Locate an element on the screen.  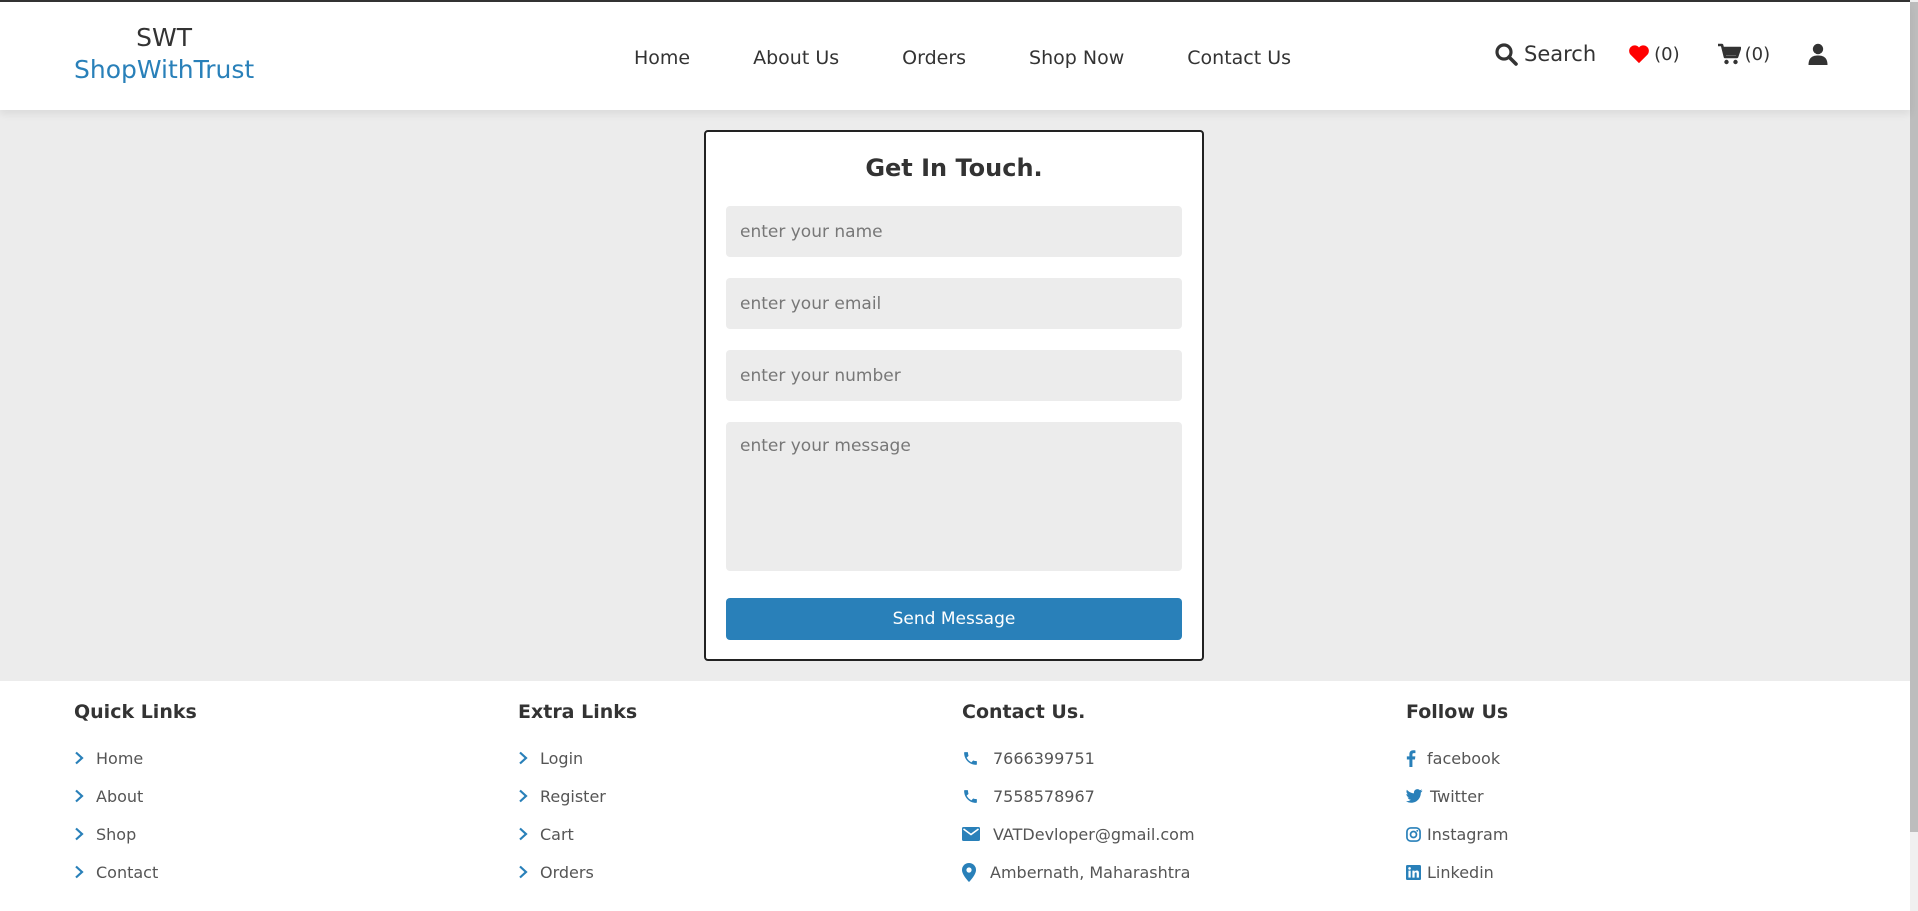
main-nav: Home About Us Orders Shop Now Contact Us is located at coordinates (994, 58).